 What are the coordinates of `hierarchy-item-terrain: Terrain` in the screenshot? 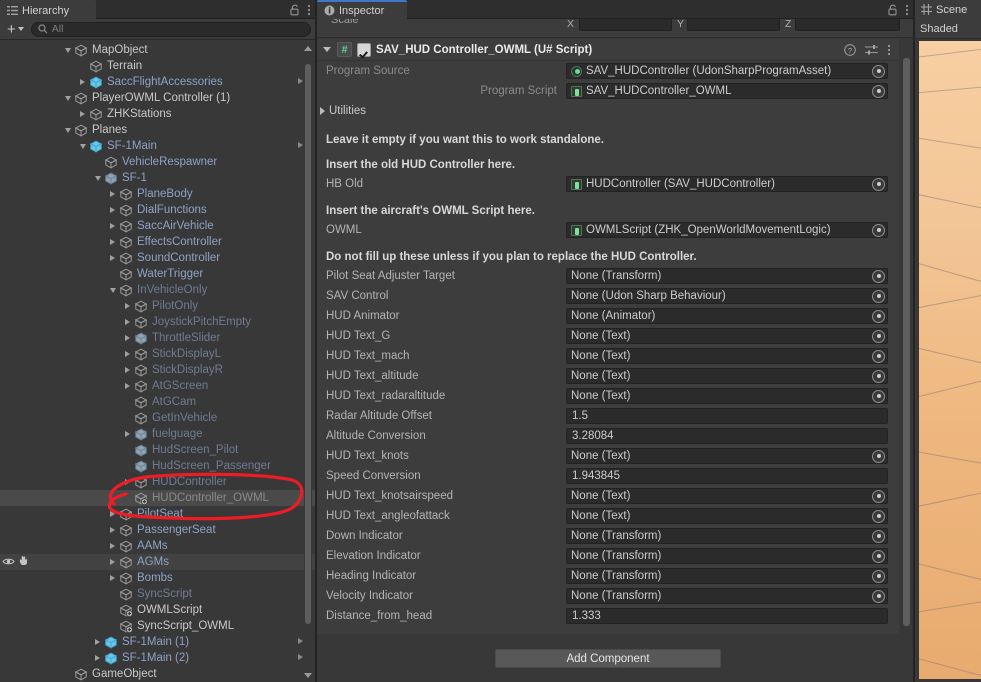 It's located at (157, 66).